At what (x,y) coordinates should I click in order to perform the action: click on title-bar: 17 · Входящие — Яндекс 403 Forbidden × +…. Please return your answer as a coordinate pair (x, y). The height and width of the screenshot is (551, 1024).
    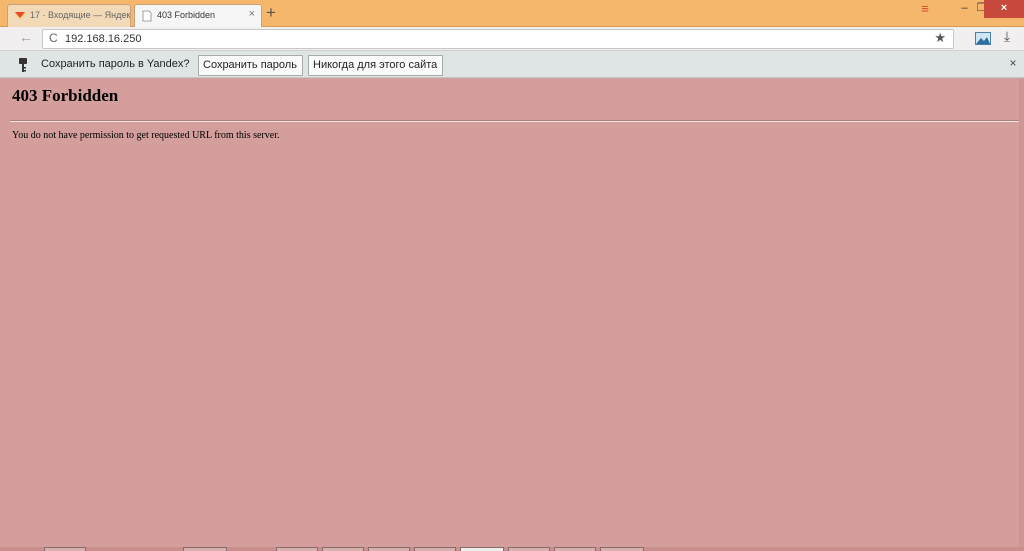
    Looking at the image, I should click on (512, 13).